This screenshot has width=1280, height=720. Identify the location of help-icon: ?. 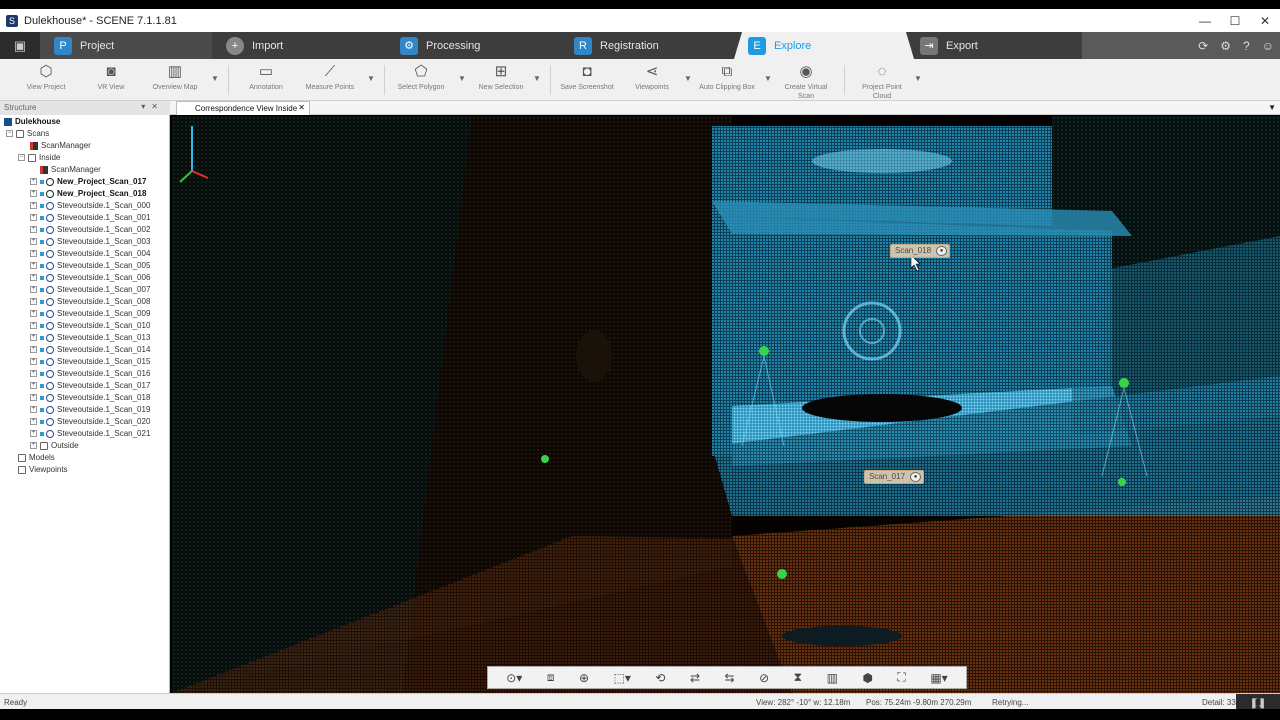
(1246, 46).